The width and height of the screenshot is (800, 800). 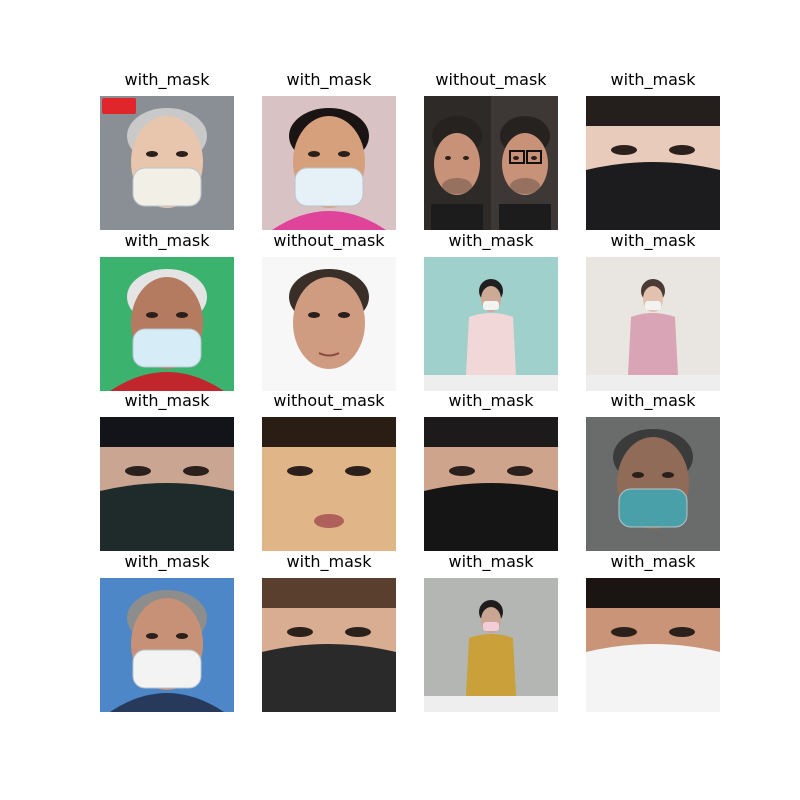 I want to click on badge-logo, so click(x=119, y=106).